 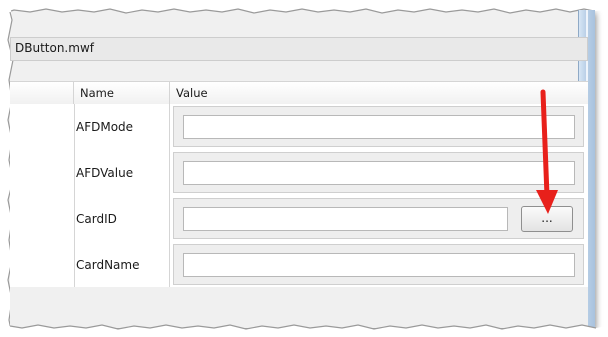 I want to click on afdmode-input, so click(x=379, y=127).